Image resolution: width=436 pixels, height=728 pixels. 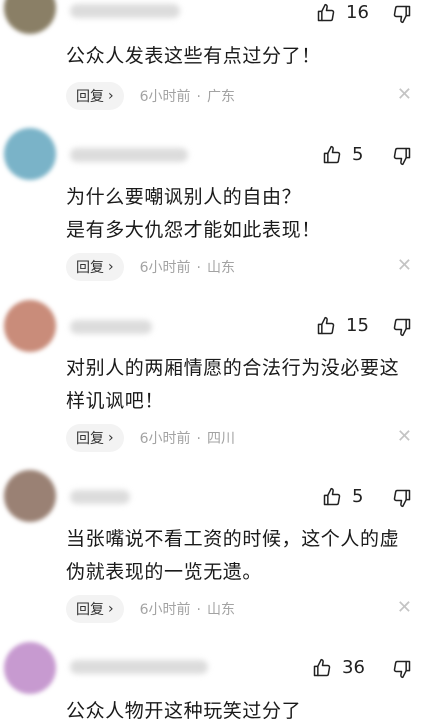 I want to click on like-button: 16, so click(x=342, y=12).